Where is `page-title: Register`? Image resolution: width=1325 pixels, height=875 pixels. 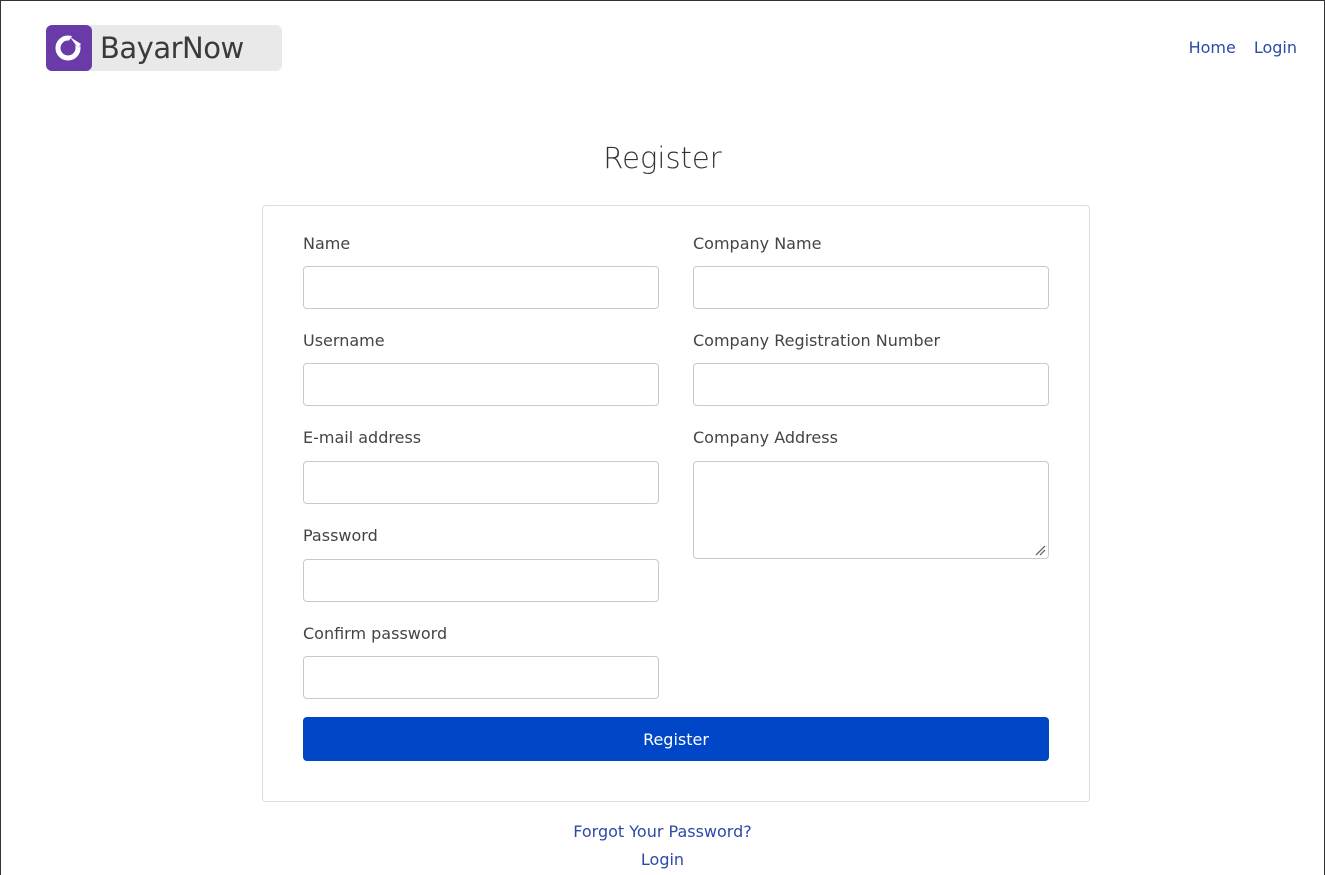 page-title: Register is located at coordinates (662, 158).